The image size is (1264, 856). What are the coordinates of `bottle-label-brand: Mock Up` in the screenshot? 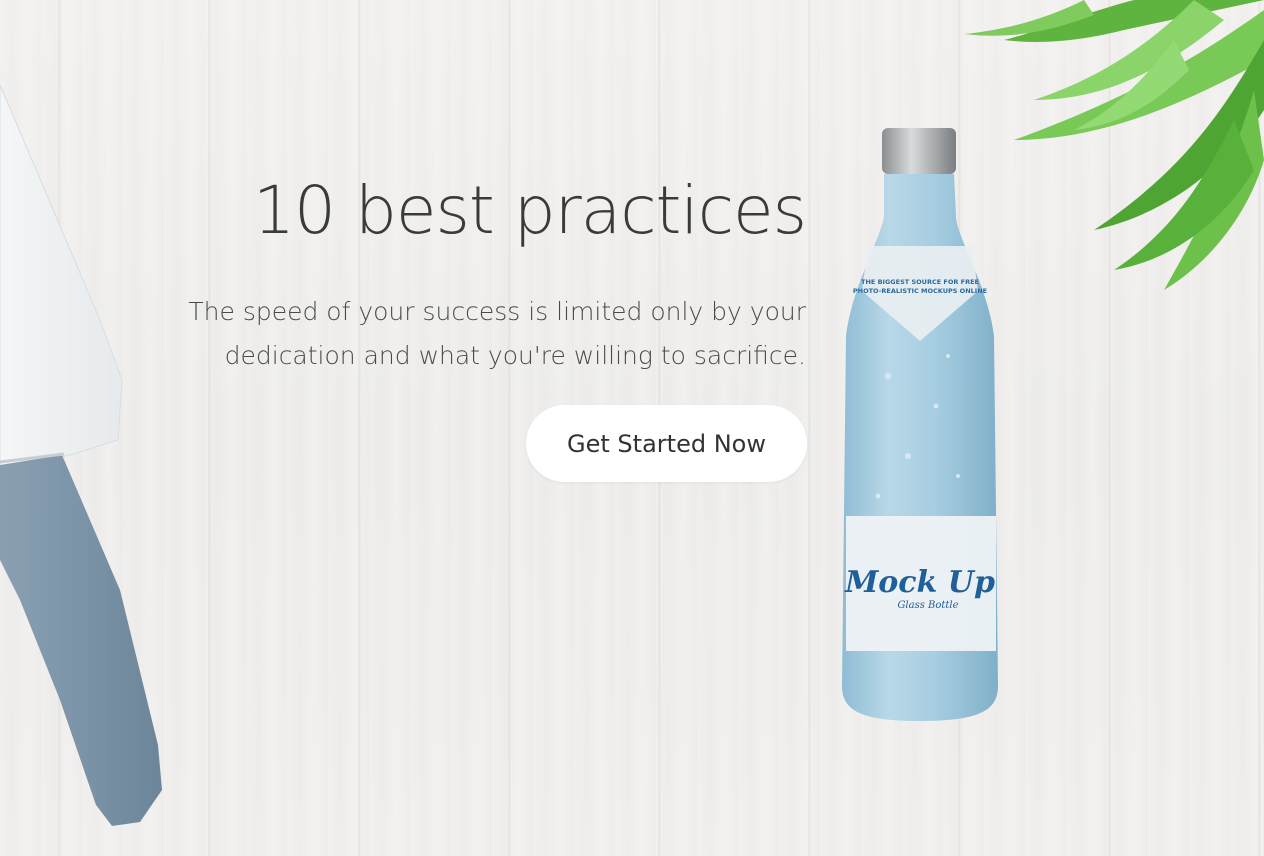 It's located at (919, 582).